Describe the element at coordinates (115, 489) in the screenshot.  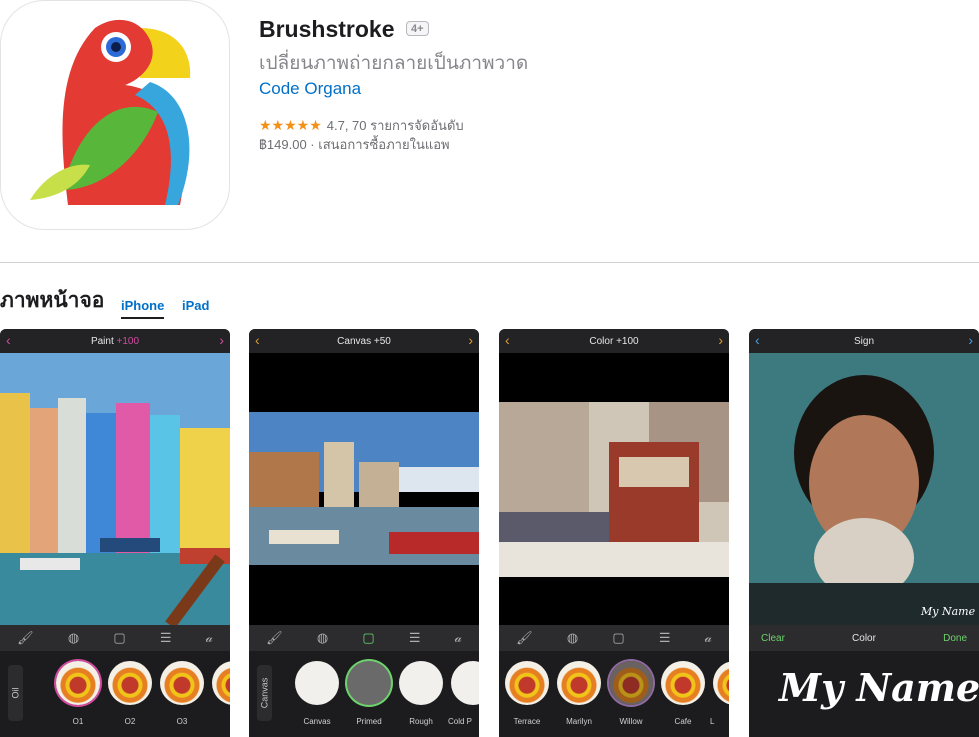
I see `venice-painting-image` at that location.